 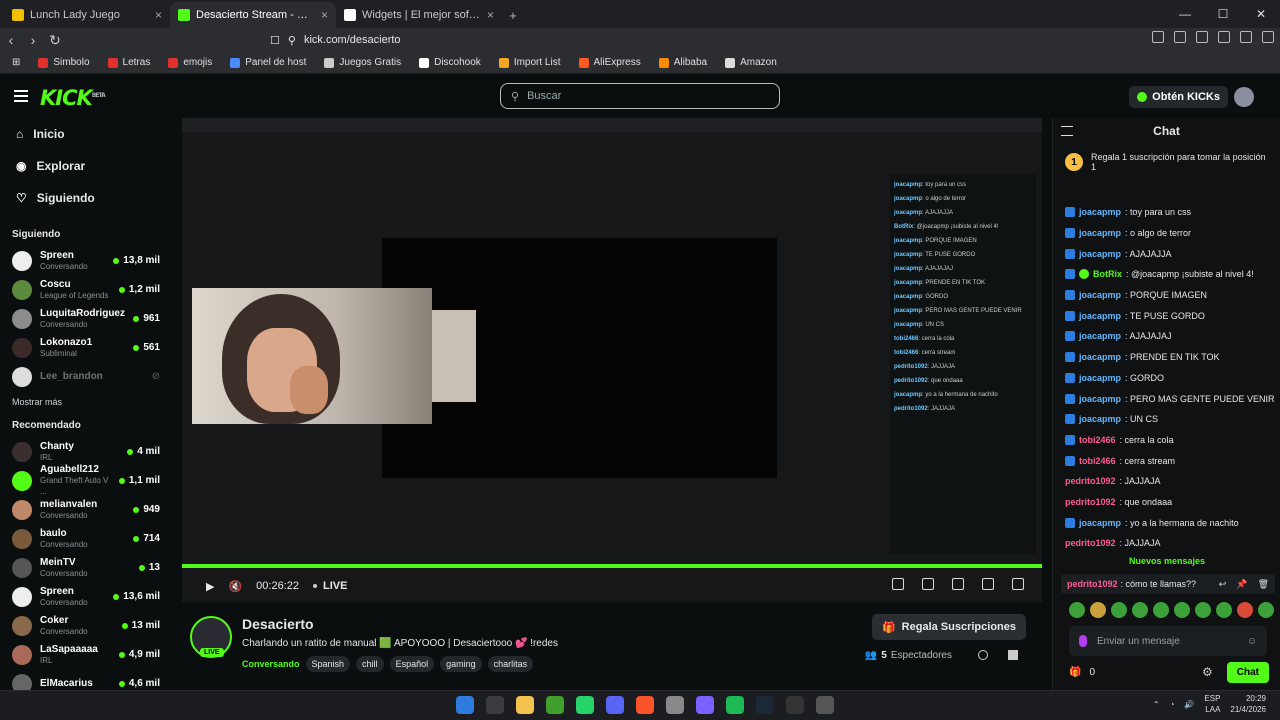 What do you see at coordinates (86, 567) in the screenshot?
I see `channel-item: MeinTV Conversando 13` at bounding box center [86, 567].